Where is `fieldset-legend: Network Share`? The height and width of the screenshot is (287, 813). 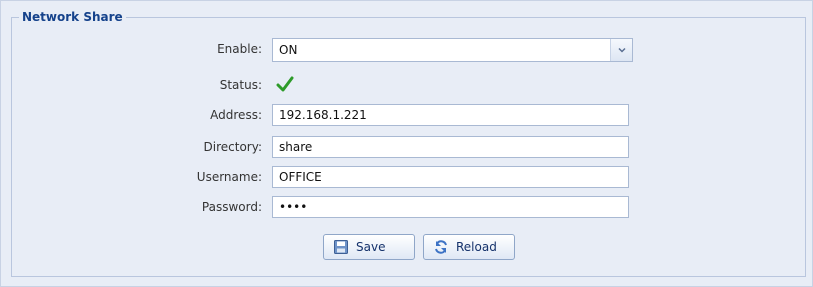
fieldset-legend: Network Share is located at coordinates (72, 17).